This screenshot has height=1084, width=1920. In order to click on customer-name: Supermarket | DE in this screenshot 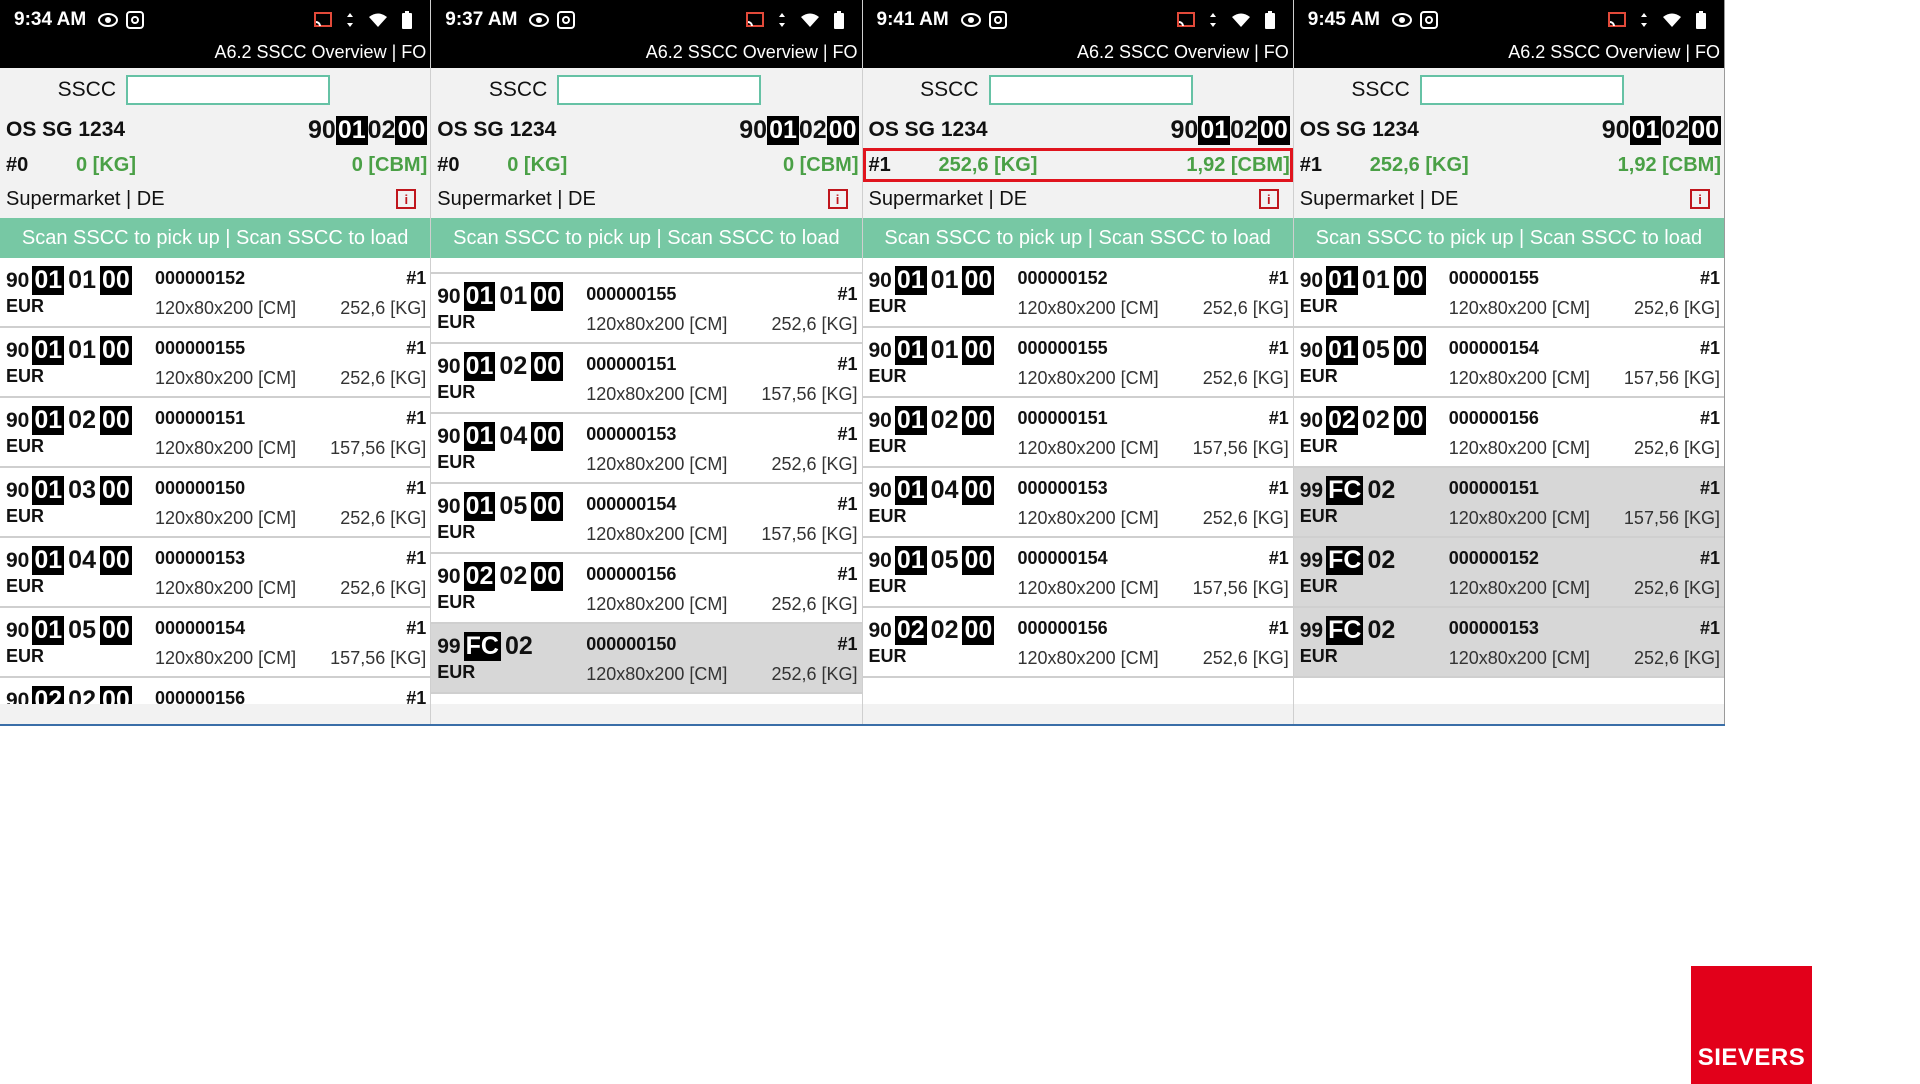, I will do `click(948, 198)`.